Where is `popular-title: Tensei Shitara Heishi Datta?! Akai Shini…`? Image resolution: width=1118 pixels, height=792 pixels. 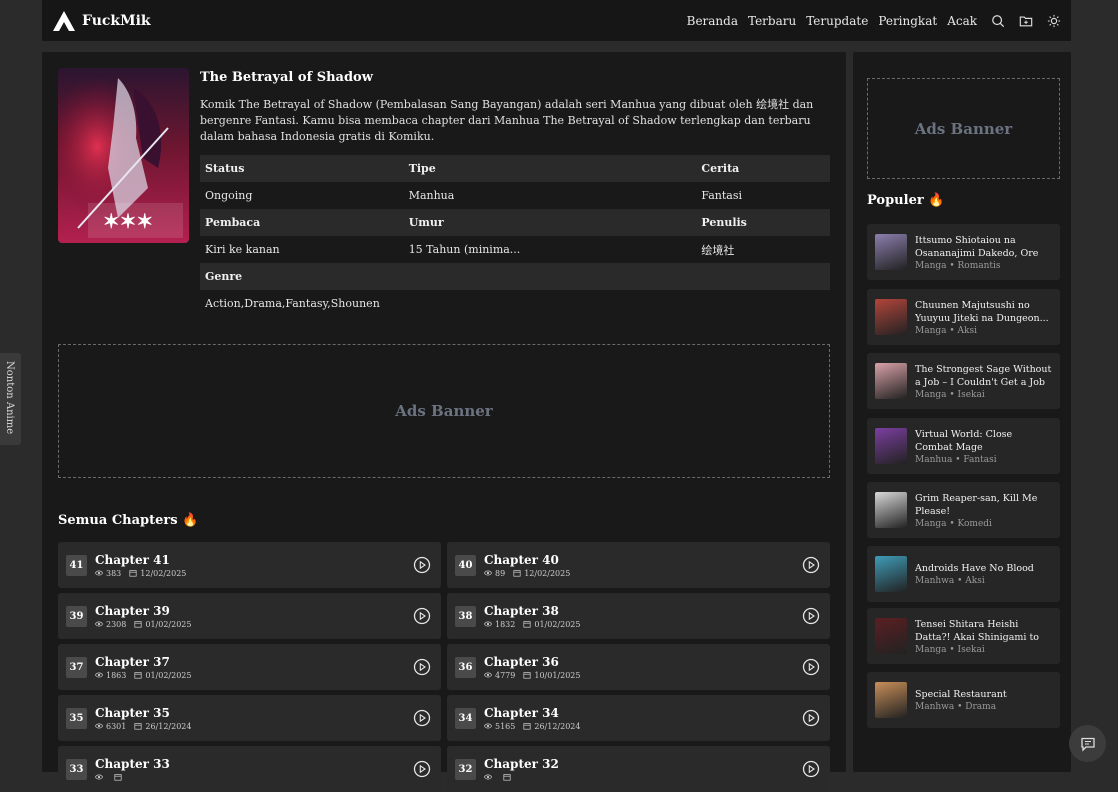 popular-title: Tensei Shitara Heishi Datta?! Akai Shini… is located at coordinates (977, 630).